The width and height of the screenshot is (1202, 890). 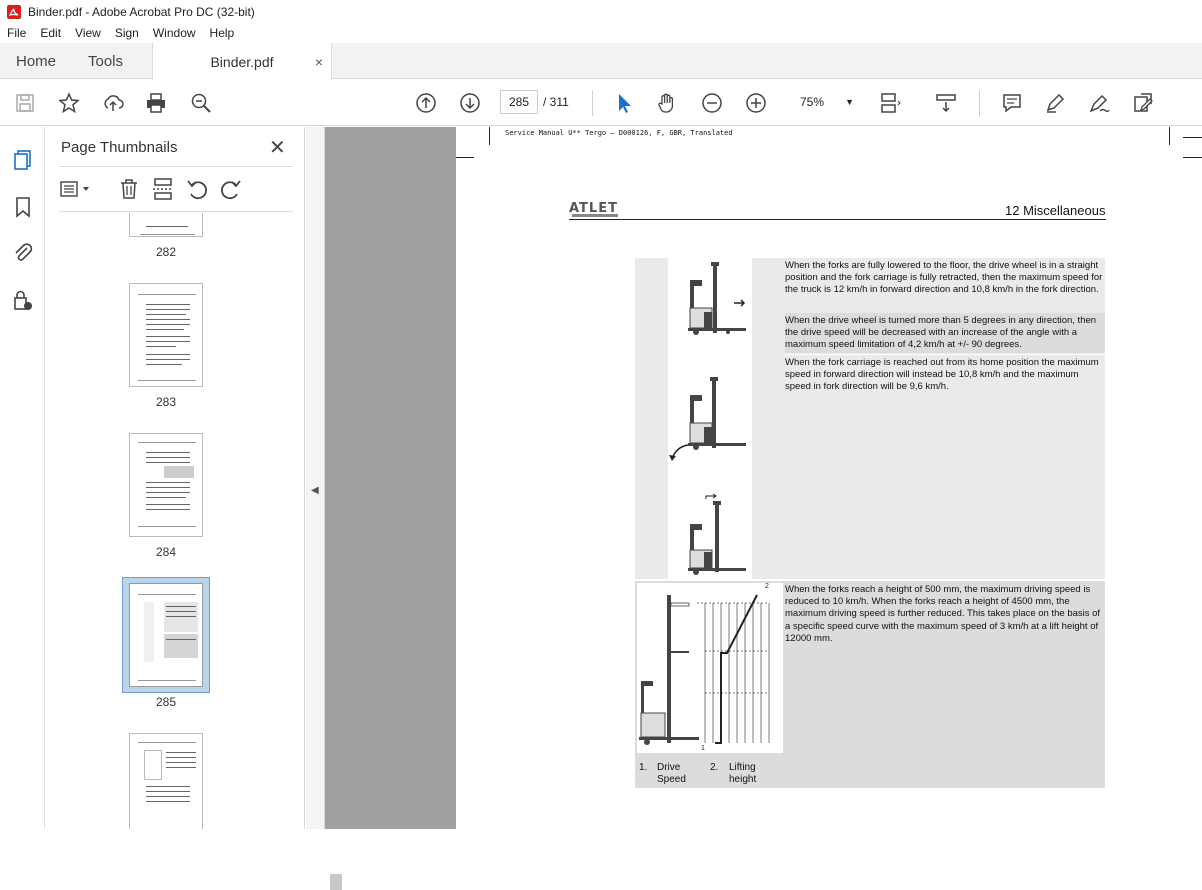 What do you see at coordinates (14, 11) in the screenshot?
I see `acrobat-app-icon` at bounding box center [14, 11].